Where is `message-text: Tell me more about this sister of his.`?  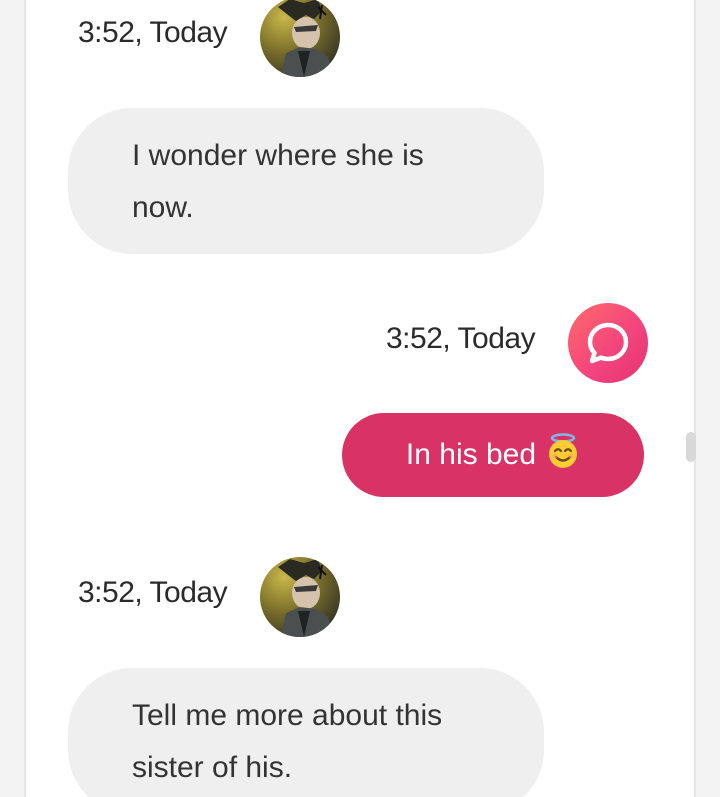
message-text: Tell me more about this sister of his. is located at coordinates (287, 741).